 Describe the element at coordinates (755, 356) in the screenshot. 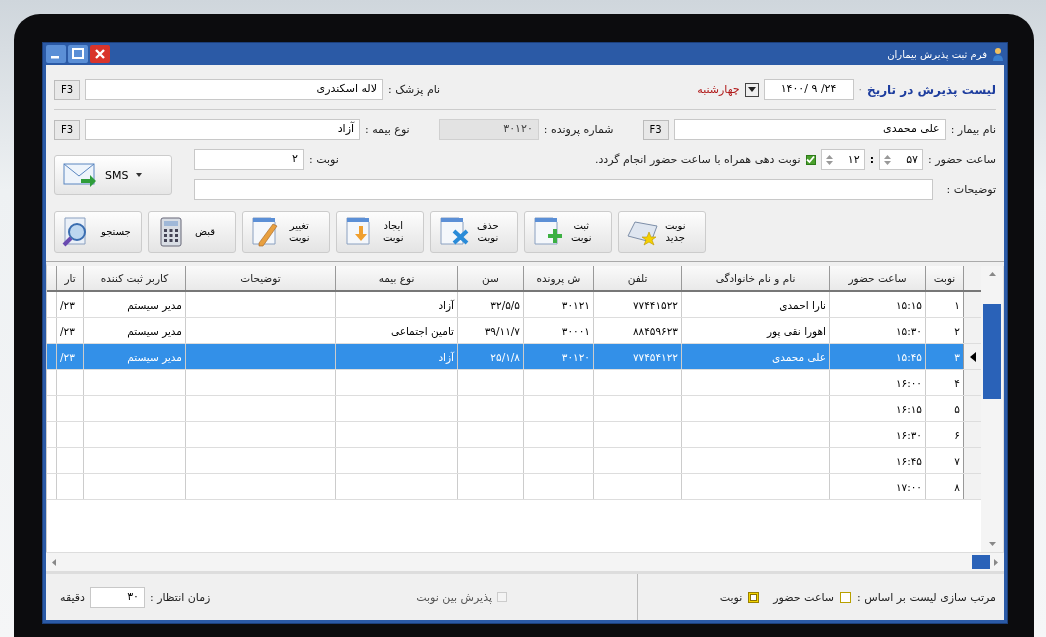

I see `table-cell: علی محمدی` at that location.